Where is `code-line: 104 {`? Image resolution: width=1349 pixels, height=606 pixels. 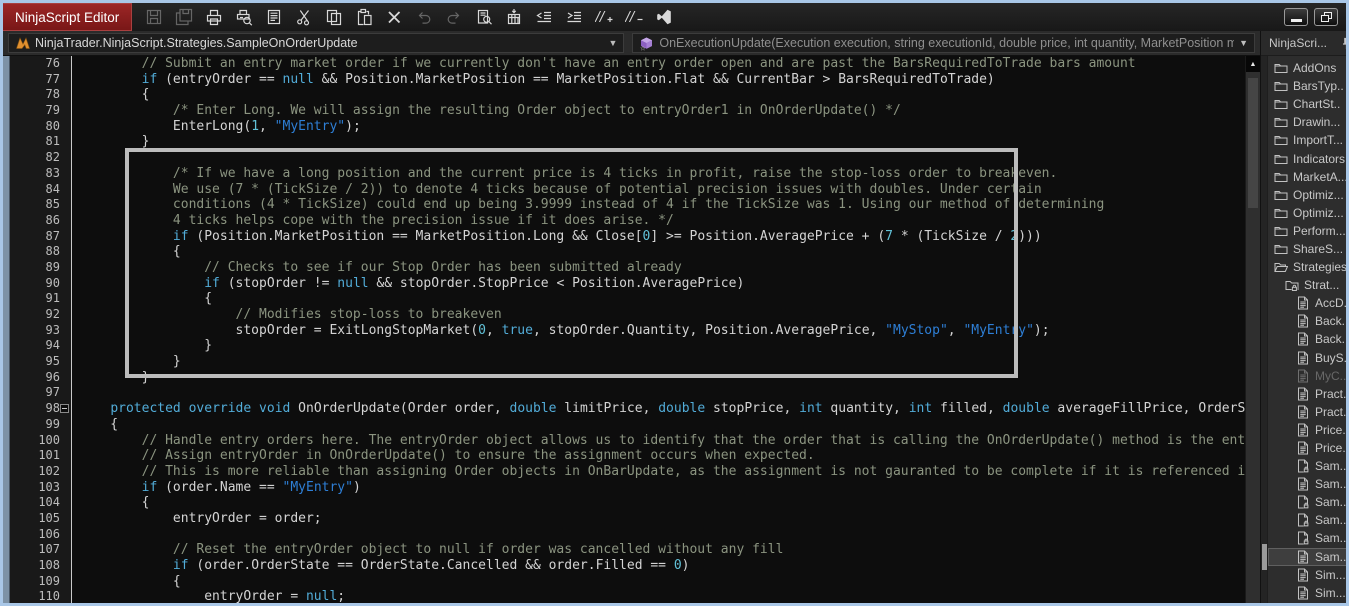 code-line: 104 { is located at coordinates (627, 503).